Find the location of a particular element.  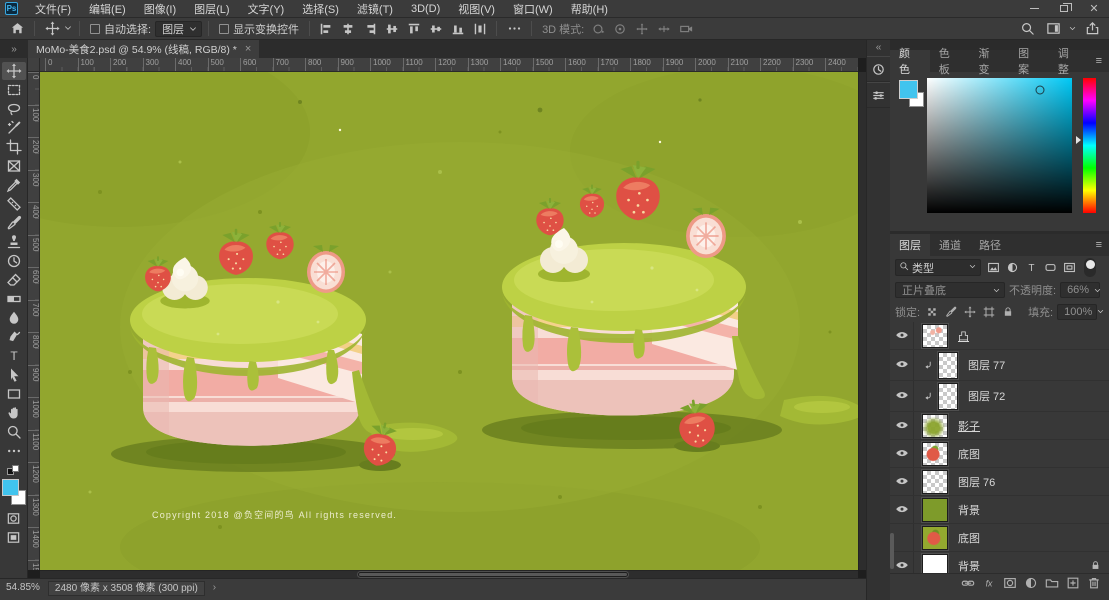

default-colors-icon is located at coordinates (13, 471).